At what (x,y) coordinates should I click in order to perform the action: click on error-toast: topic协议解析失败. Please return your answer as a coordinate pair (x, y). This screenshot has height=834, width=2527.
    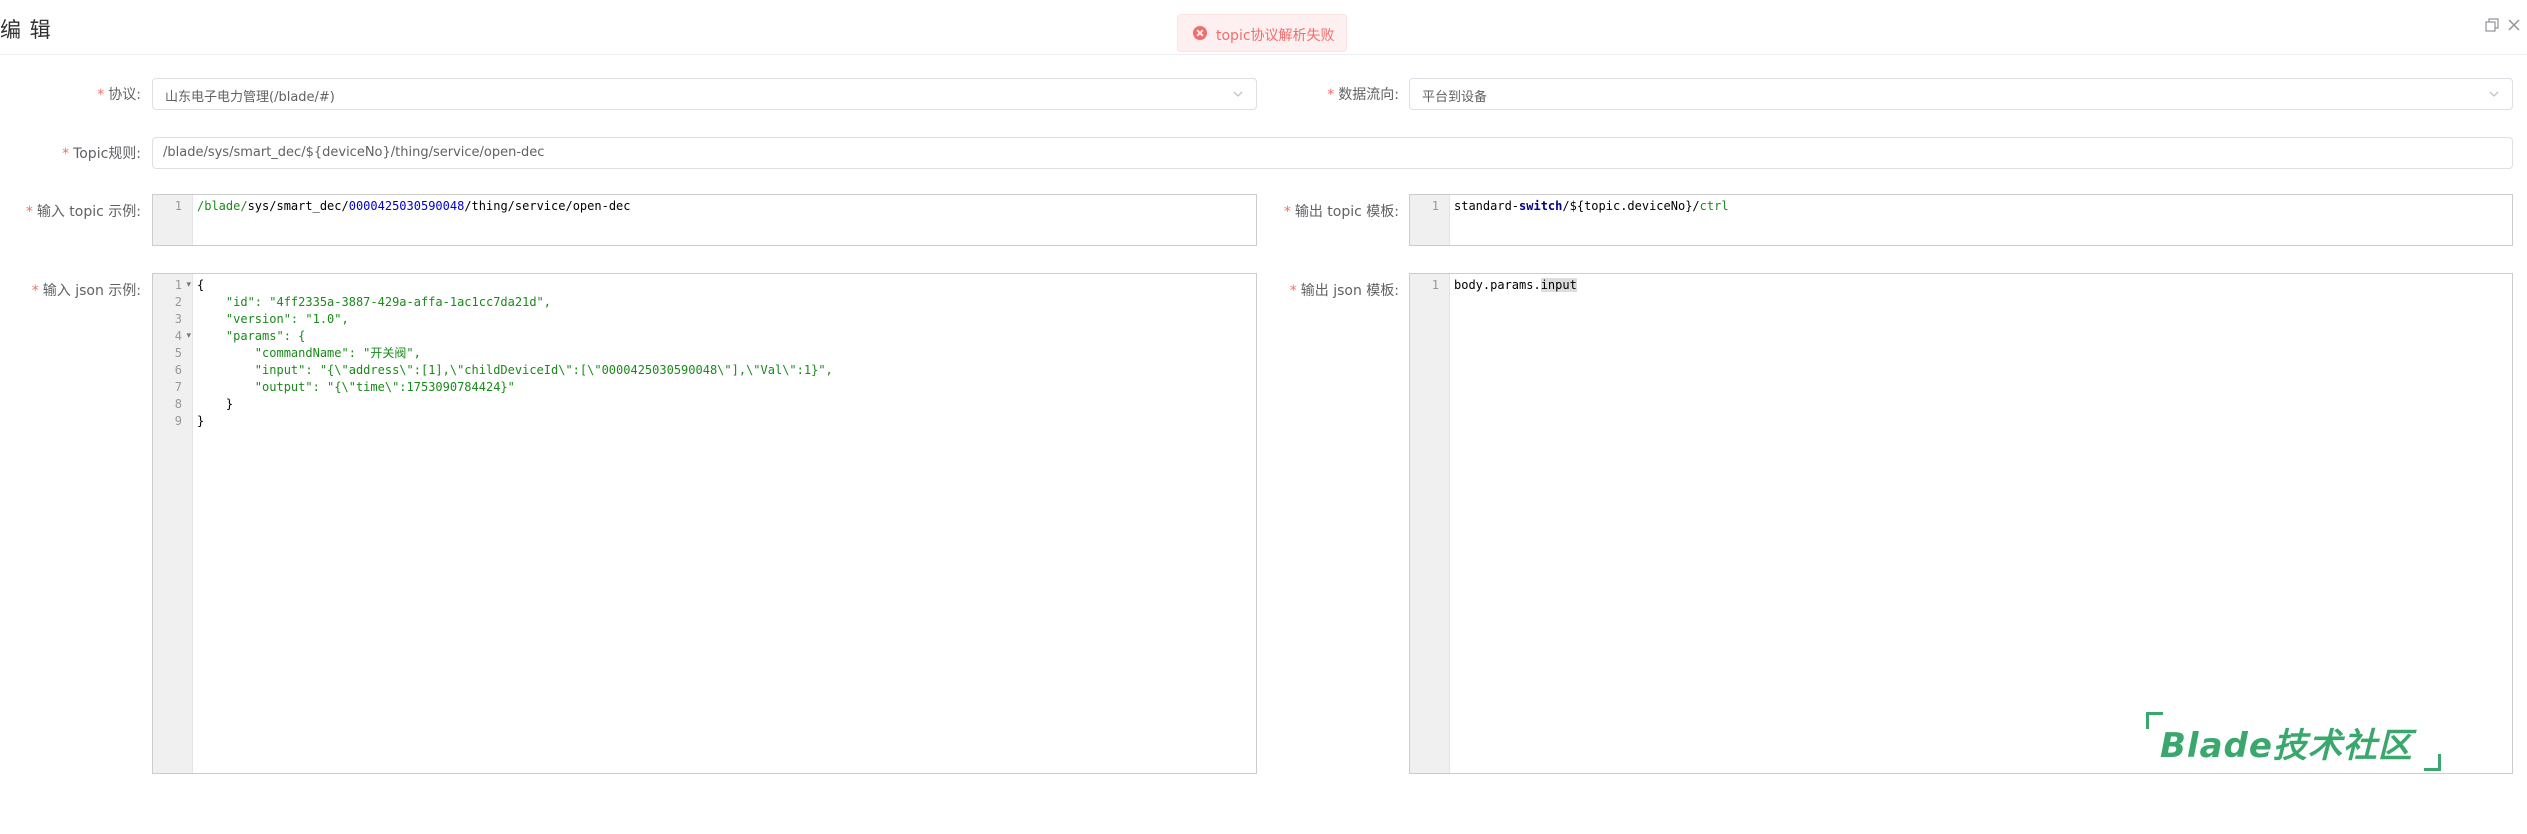
    Looking at the image, I should click on (1262, 33).